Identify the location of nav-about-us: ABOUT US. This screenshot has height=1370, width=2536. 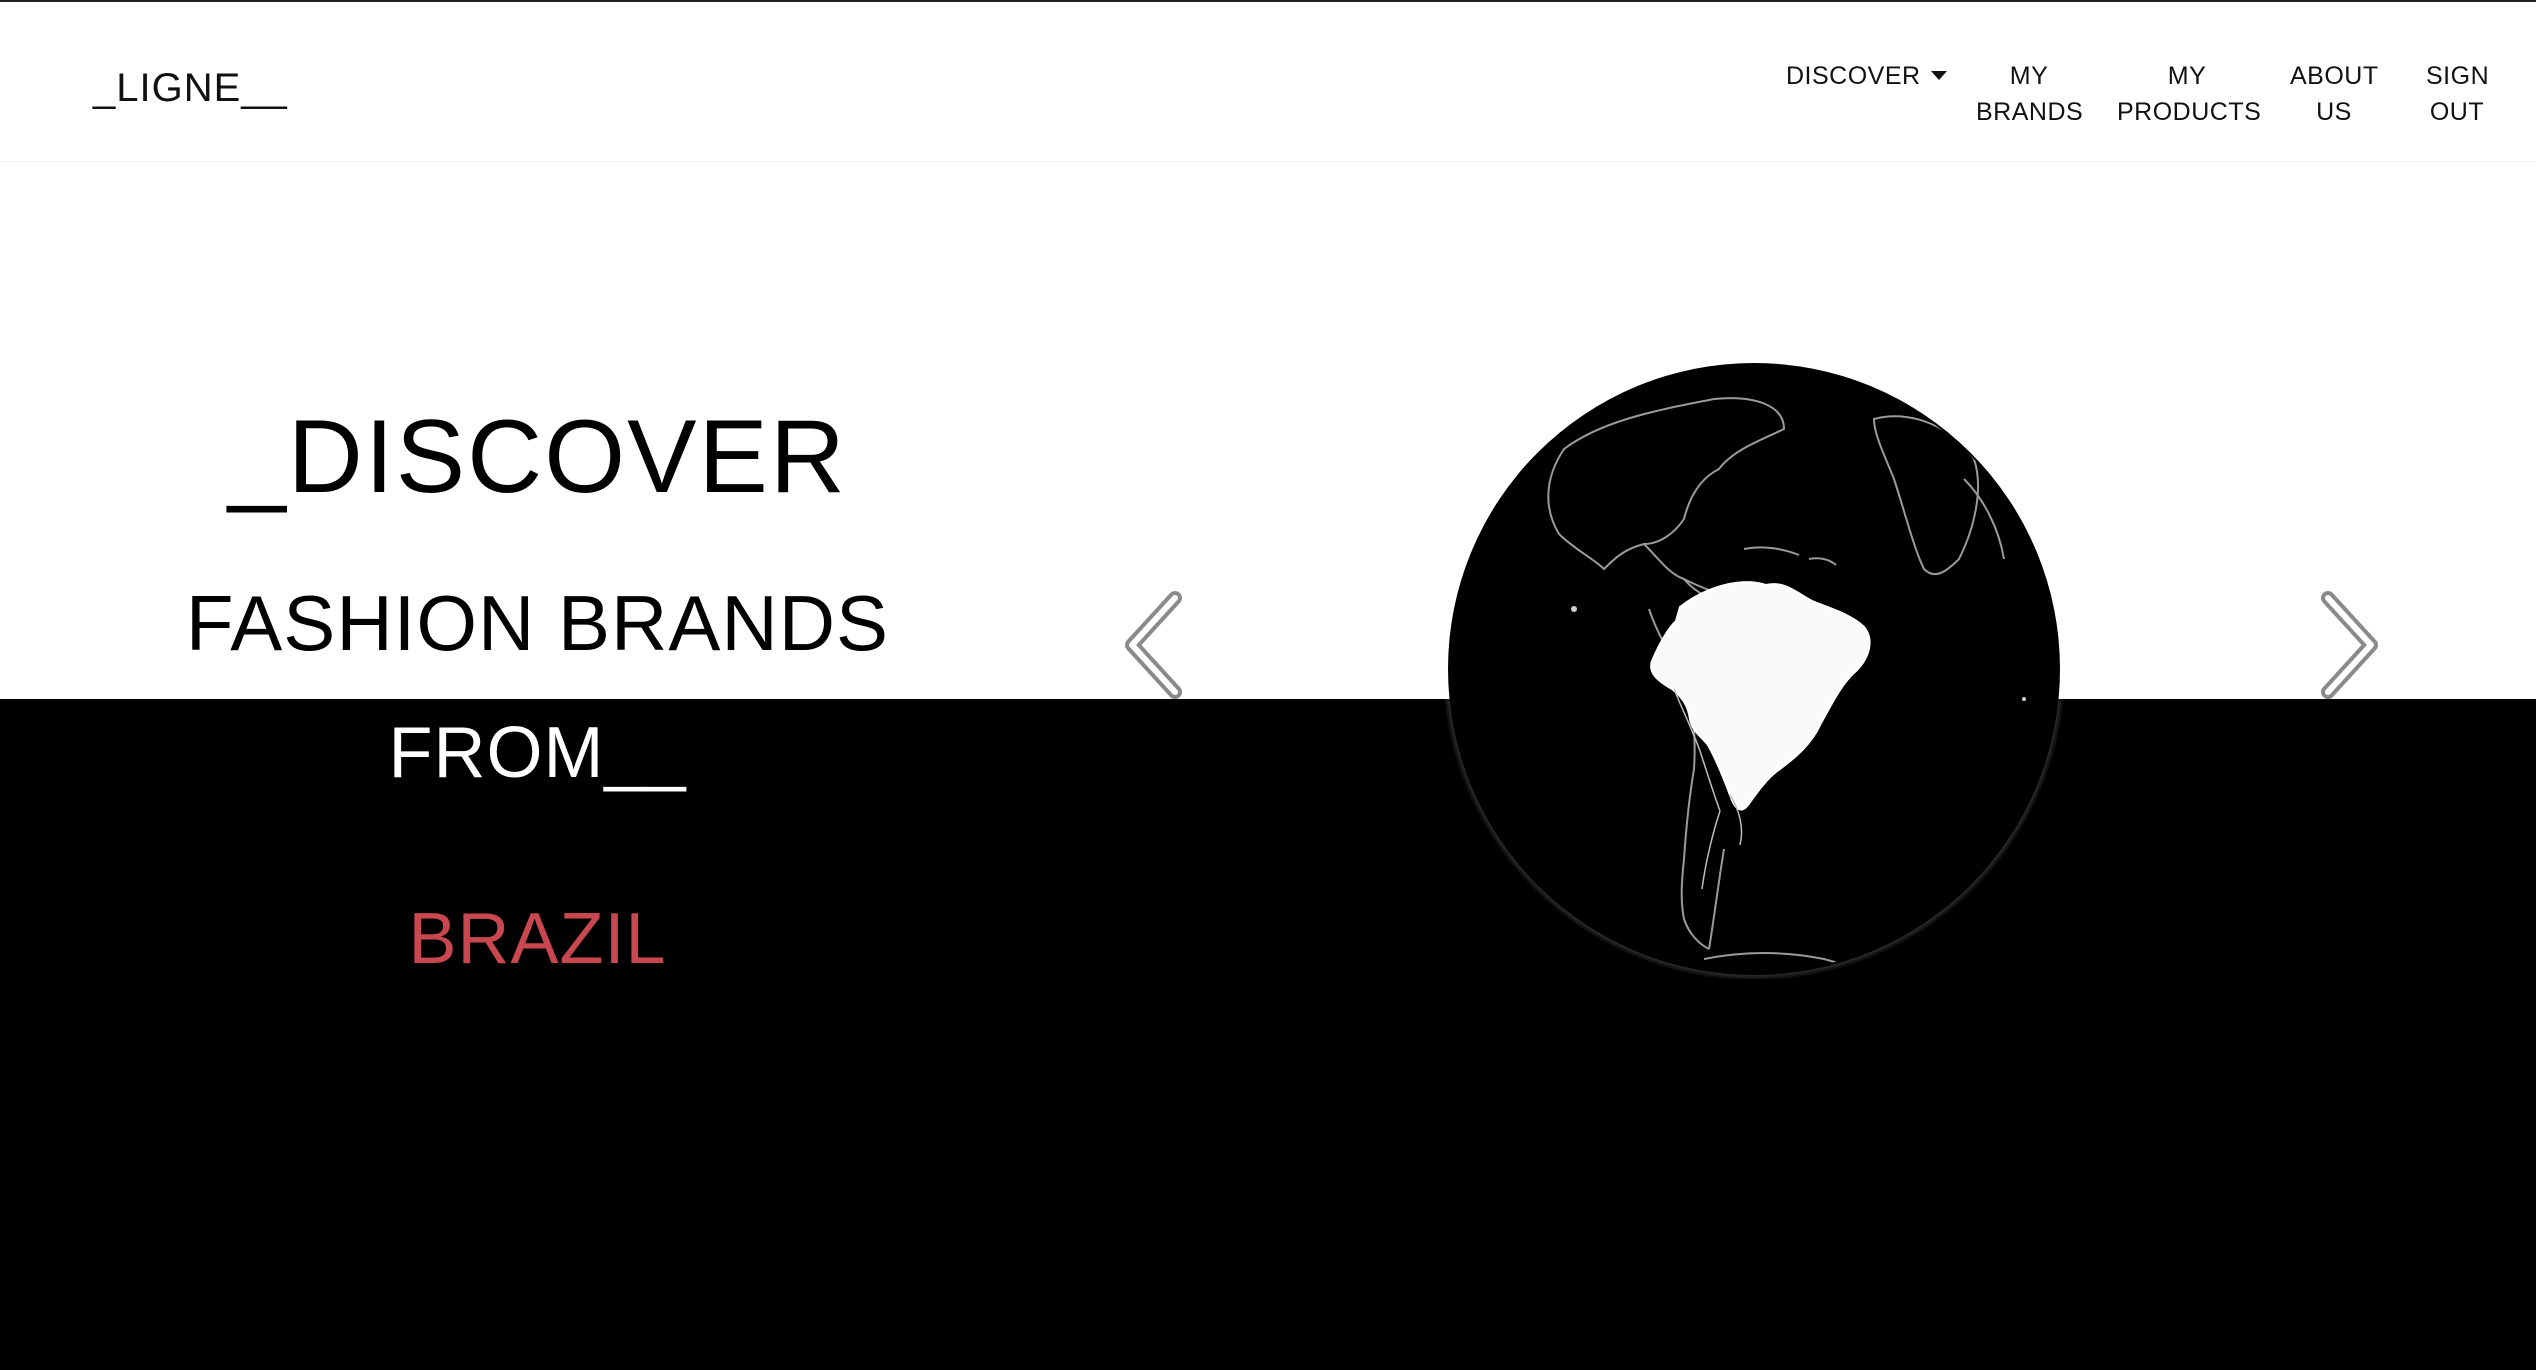
(2334, 94).